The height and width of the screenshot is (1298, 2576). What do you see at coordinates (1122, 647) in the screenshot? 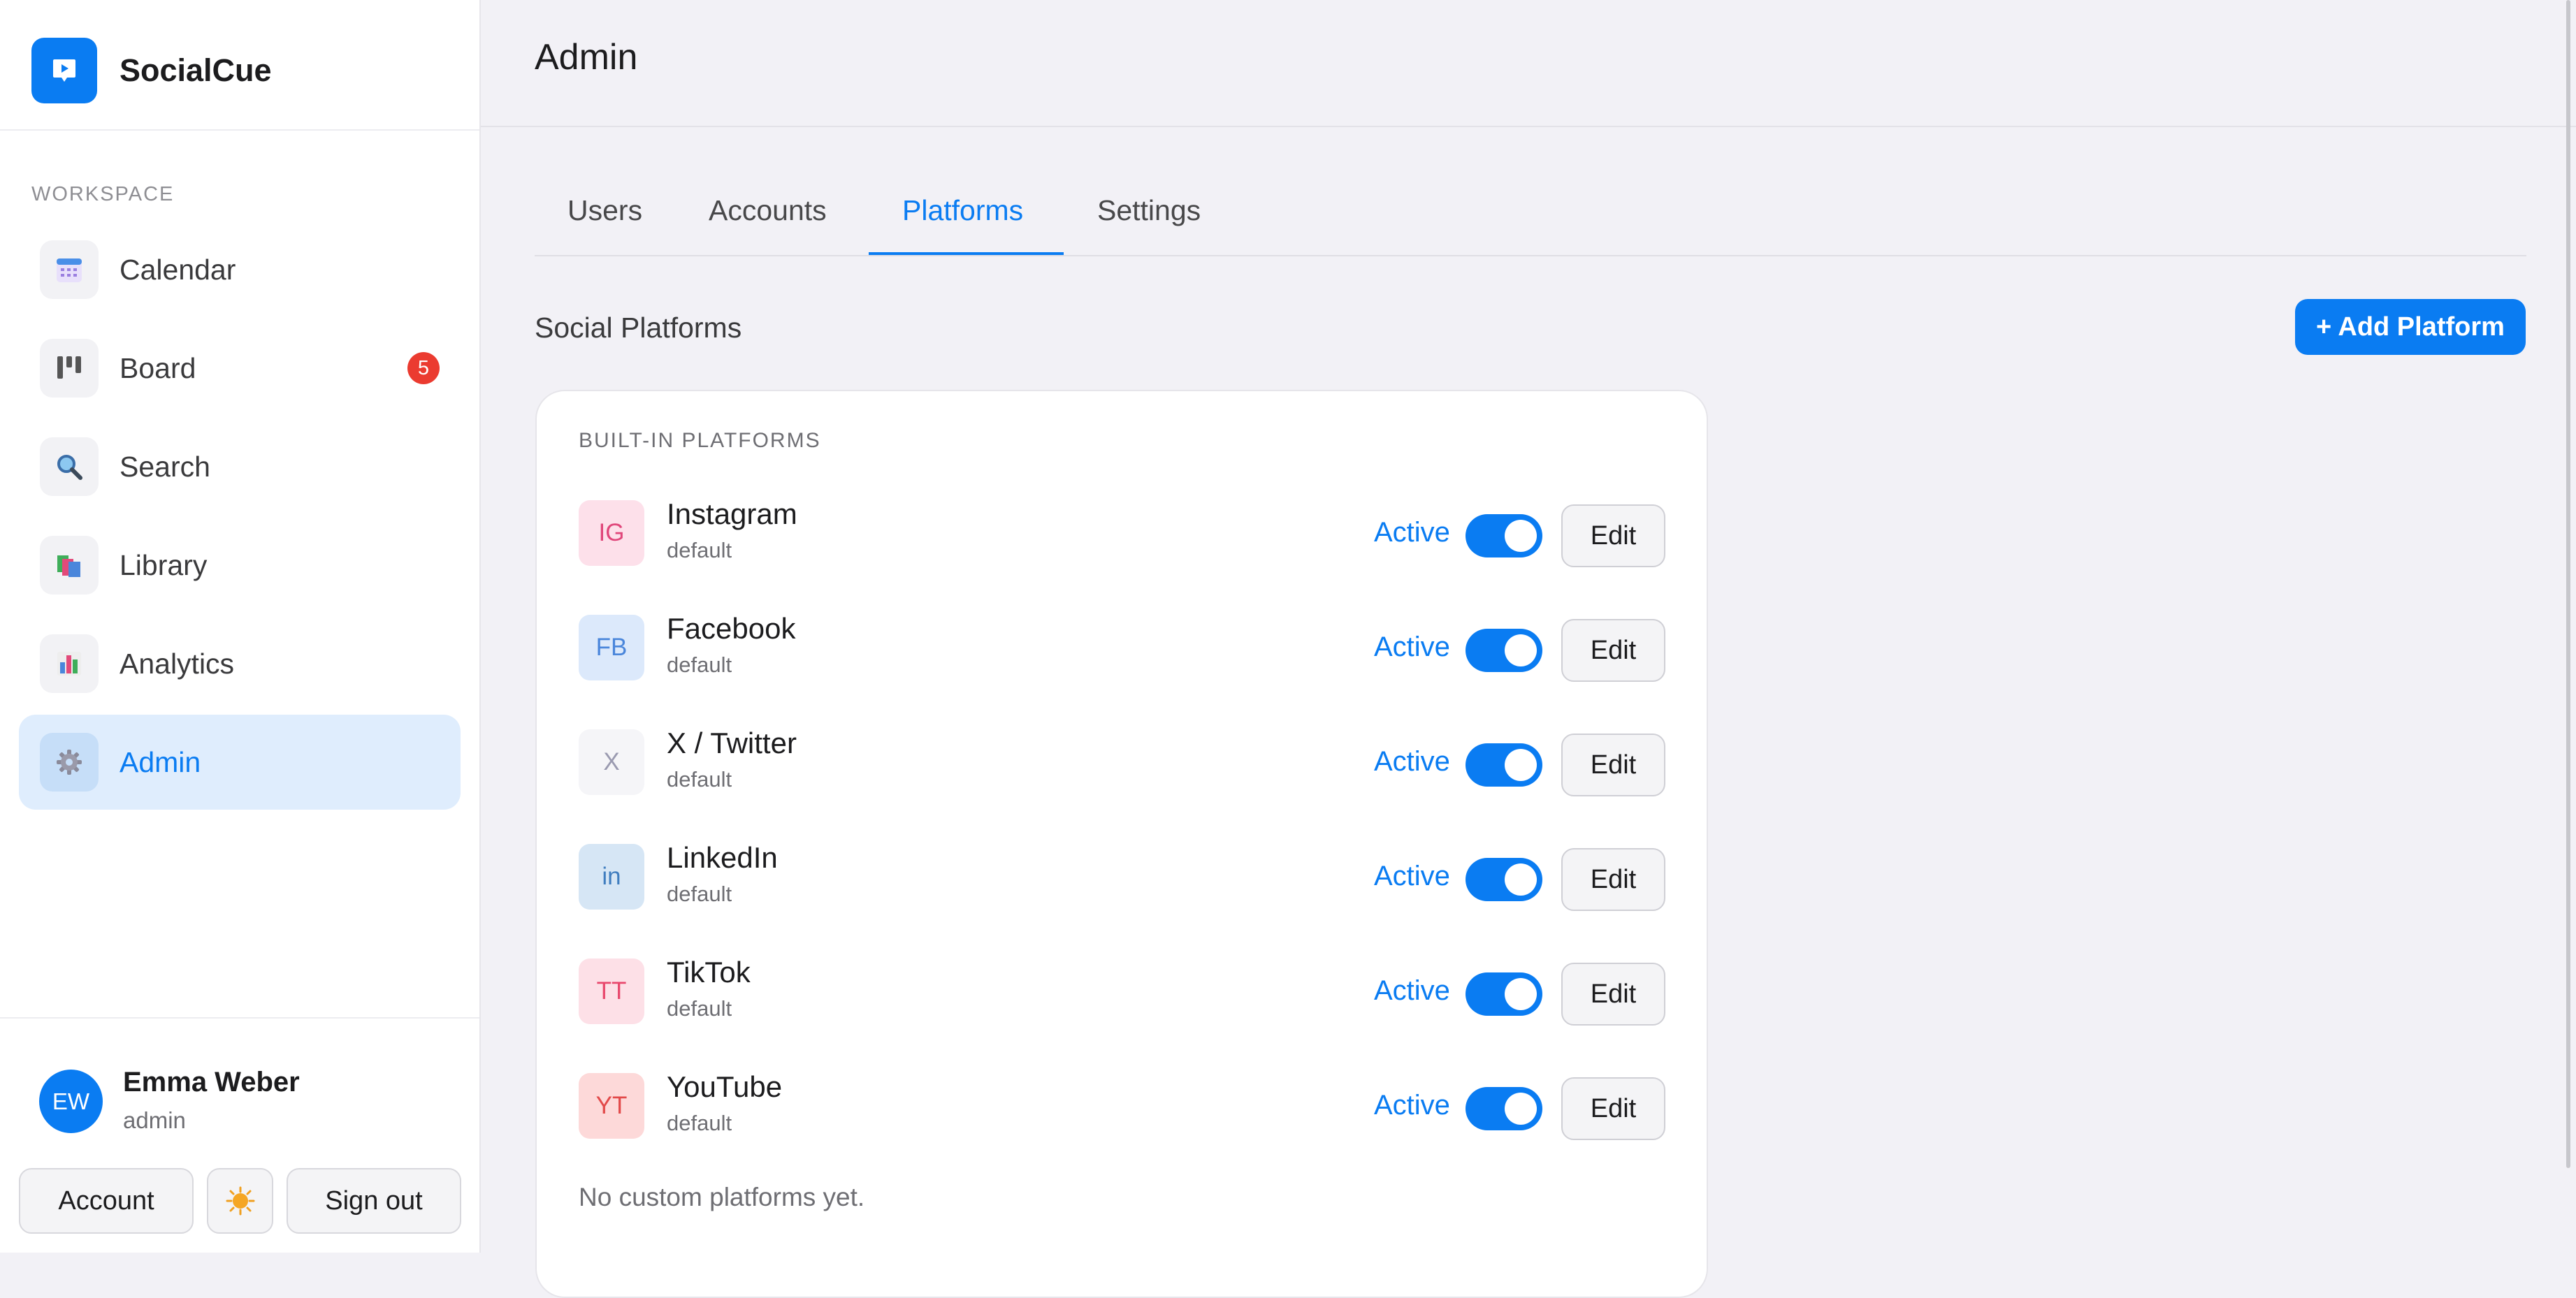
I see `platform-row-facebook: FB Facebook default Active Edit` at bounding box center [1122, 647].